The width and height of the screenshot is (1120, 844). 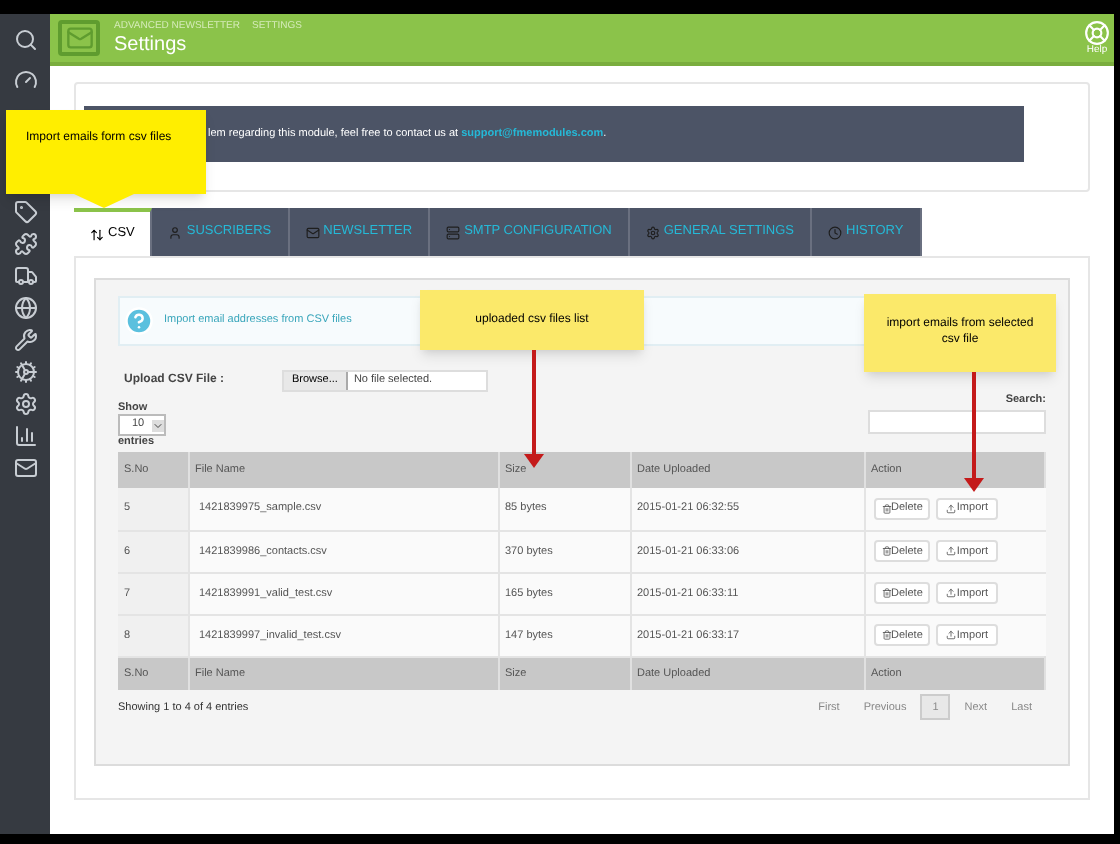 What do you see at coordinates (25, 436) in the screenshot?
I see `bar-chart-icon` at bounding box center [25, 436].